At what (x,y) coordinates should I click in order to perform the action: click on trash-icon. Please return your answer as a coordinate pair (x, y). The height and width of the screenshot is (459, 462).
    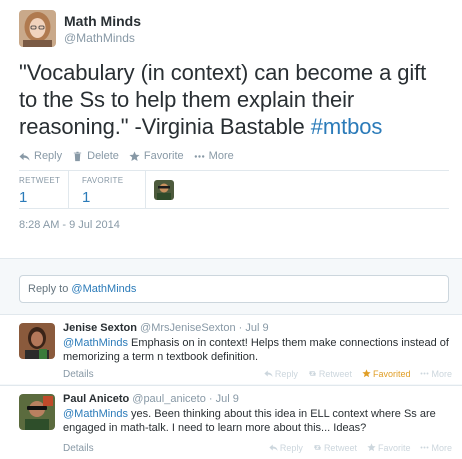
    Looking at the image, I should click on (77, 156).